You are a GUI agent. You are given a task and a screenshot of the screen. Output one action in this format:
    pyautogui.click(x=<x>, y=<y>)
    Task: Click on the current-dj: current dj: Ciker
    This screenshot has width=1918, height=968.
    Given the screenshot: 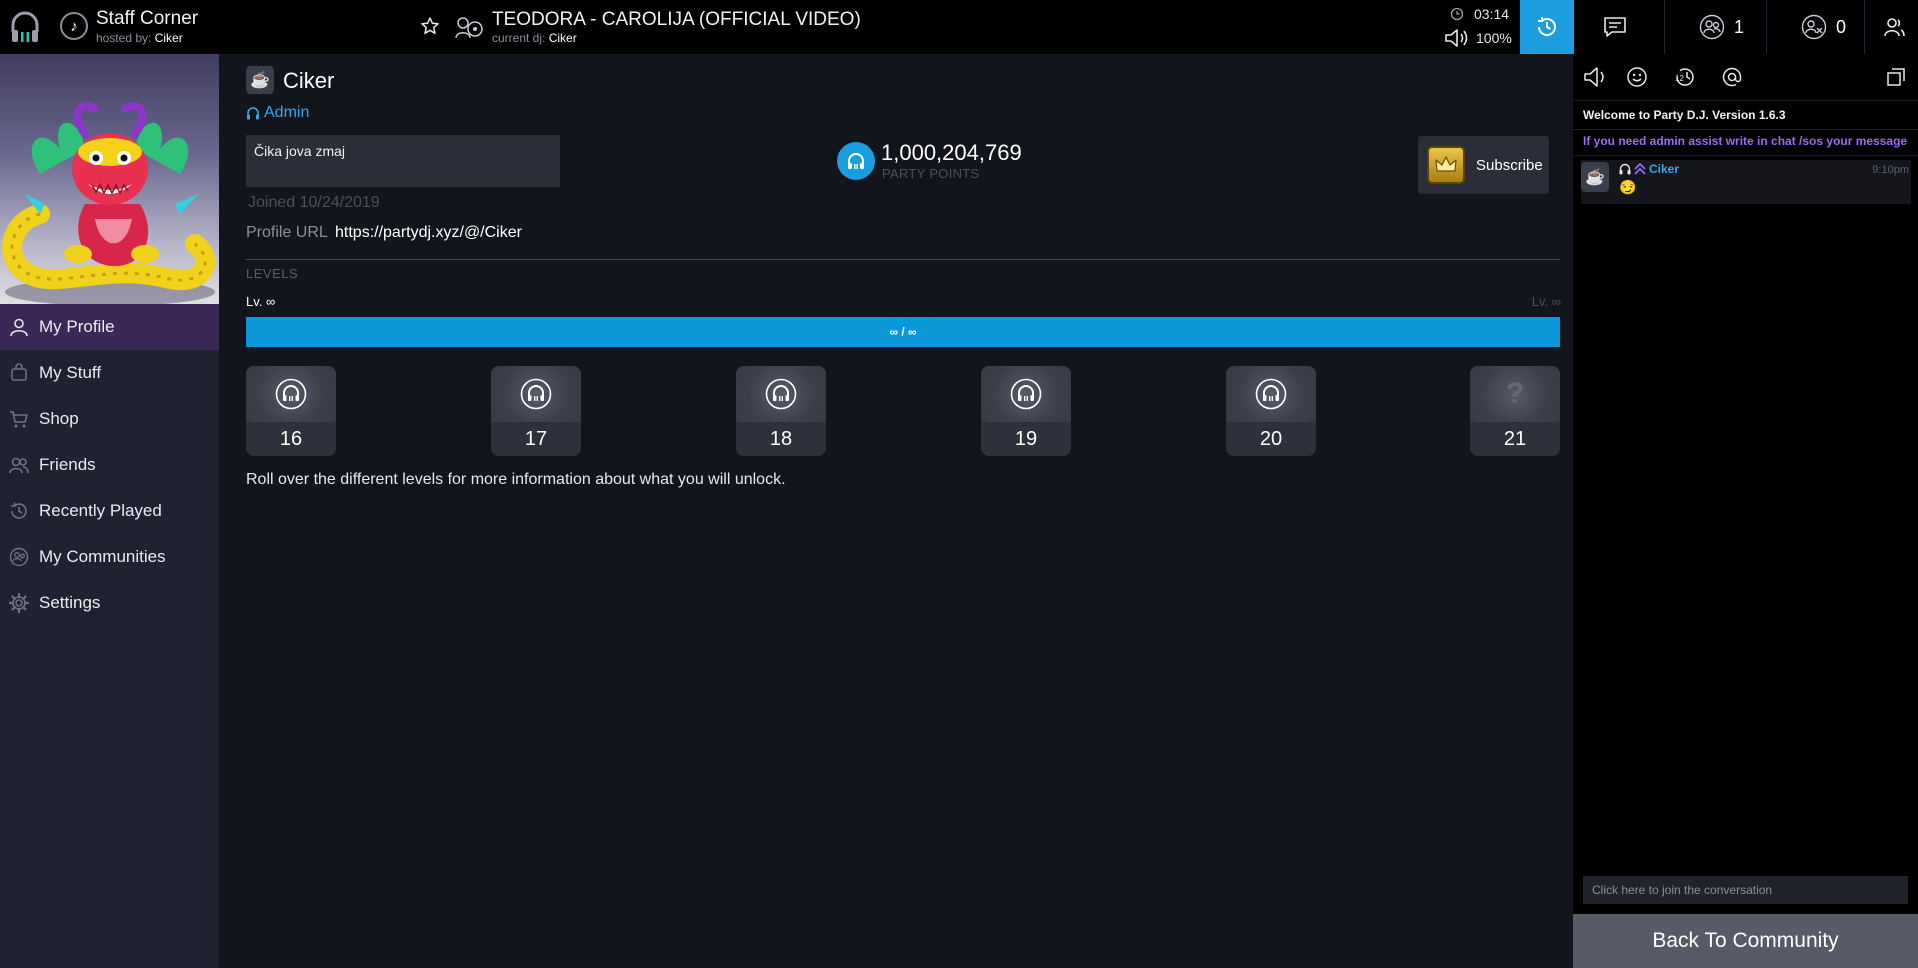 What is the action you would take?
    pyautogui.click(x=534, y=38)
    